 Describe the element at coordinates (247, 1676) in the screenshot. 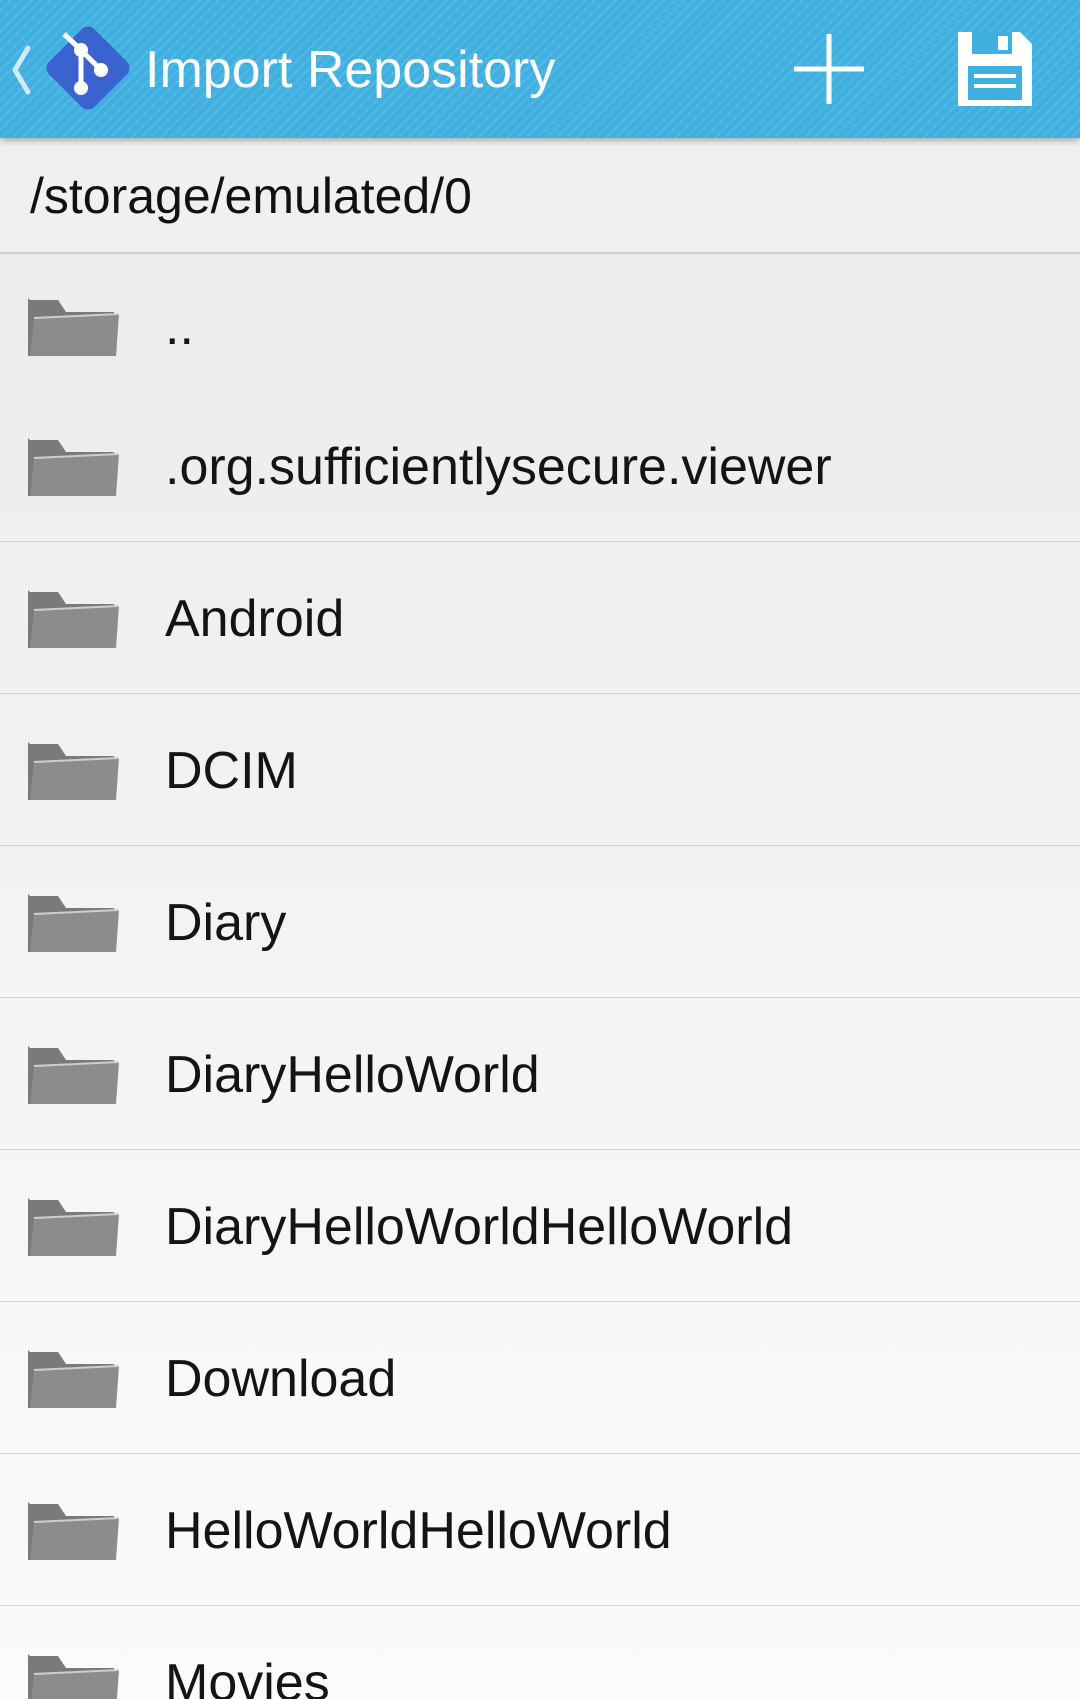

I see `file-name: Movies` at that location.